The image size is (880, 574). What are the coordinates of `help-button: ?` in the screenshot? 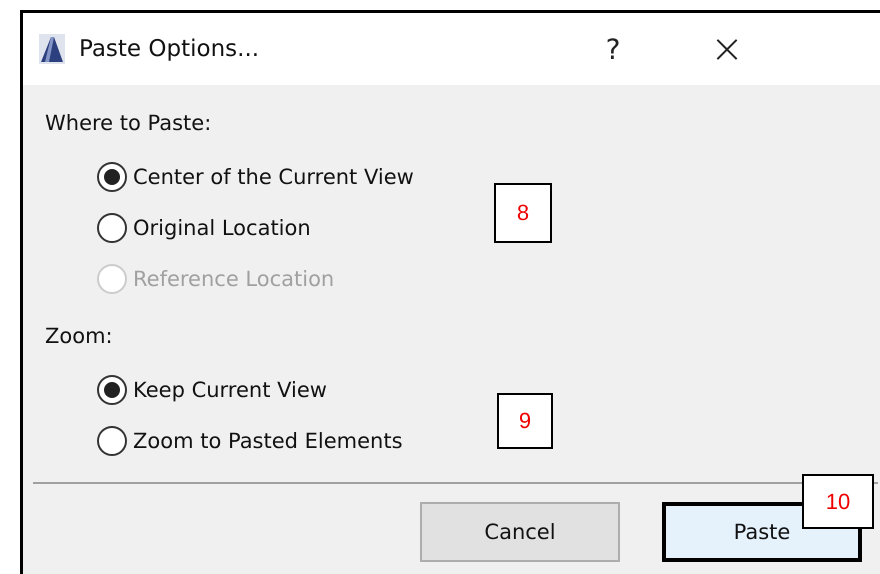 It's located at (613, 49).